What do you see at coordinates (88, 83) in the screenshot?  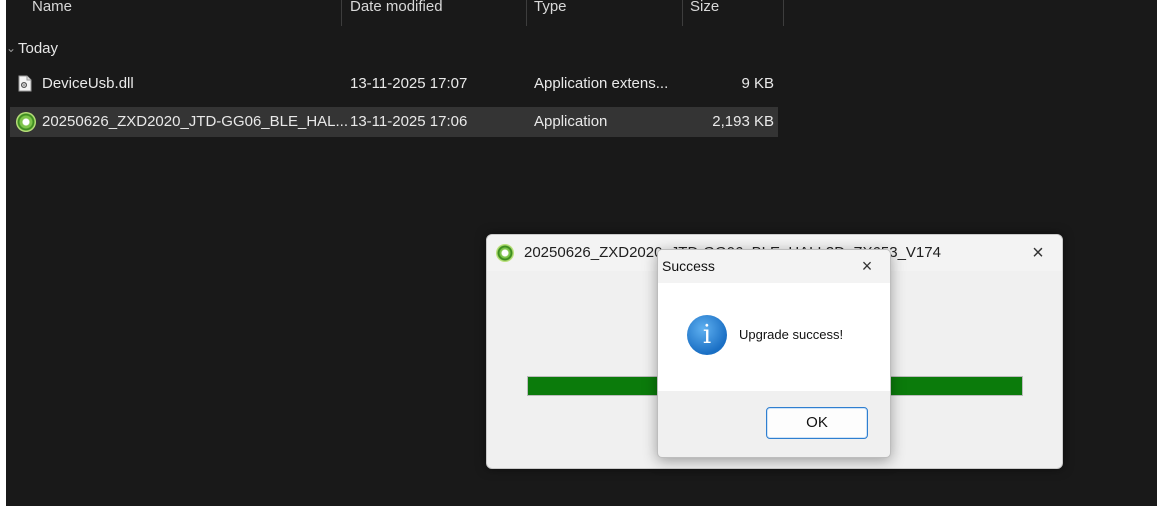 I see `file-name: DeviceUsb.dll` at bounding box center [88, 83].